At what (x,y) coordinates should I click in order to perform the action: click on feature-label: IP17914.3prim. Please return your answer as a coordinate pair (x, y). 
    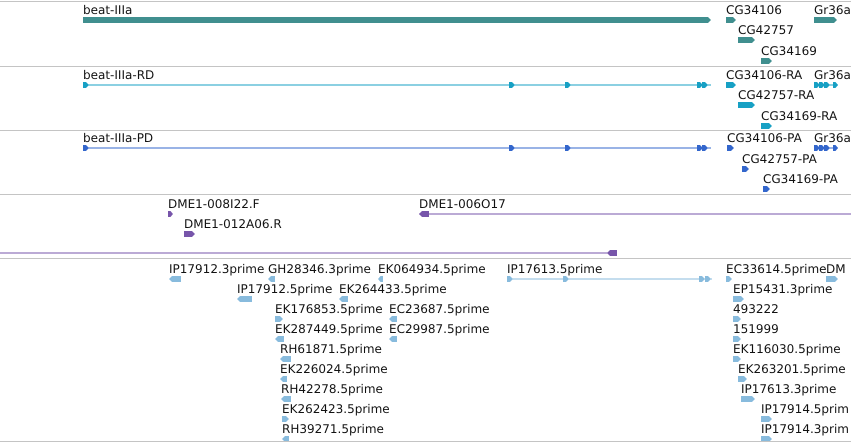
    Looking at the image, I should click on (805, 429).